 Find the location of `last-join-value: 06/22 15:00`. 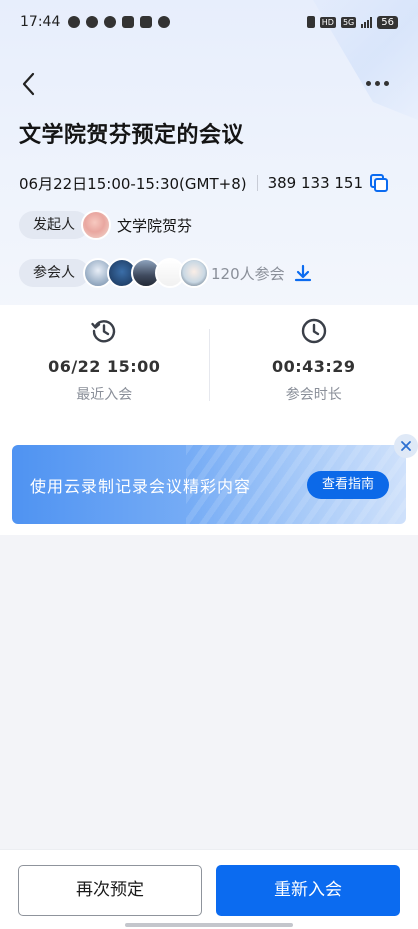

last-join-value: 06/22 15:00 is located at coordinates (104, 366).